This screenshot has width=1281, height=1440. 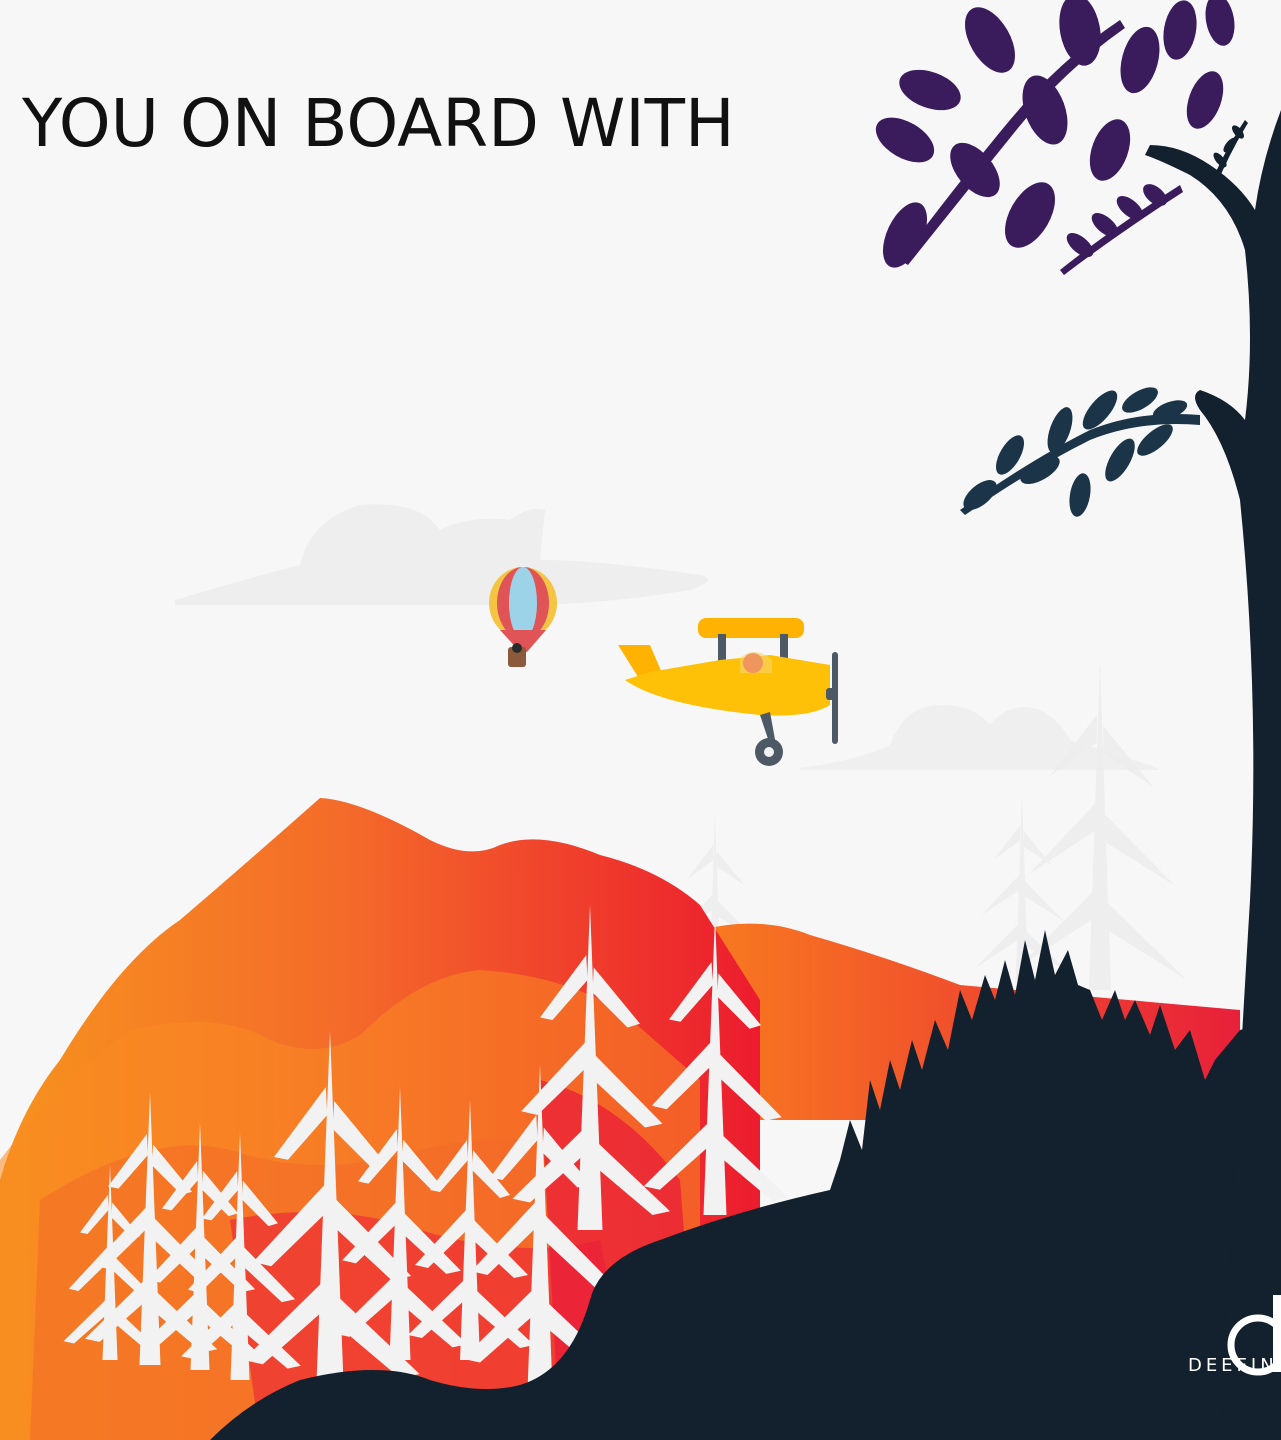 What do you see at coordinates (728, 692) in the screenshot?
I see `biplane-icon` at bounding box center [728, 692].